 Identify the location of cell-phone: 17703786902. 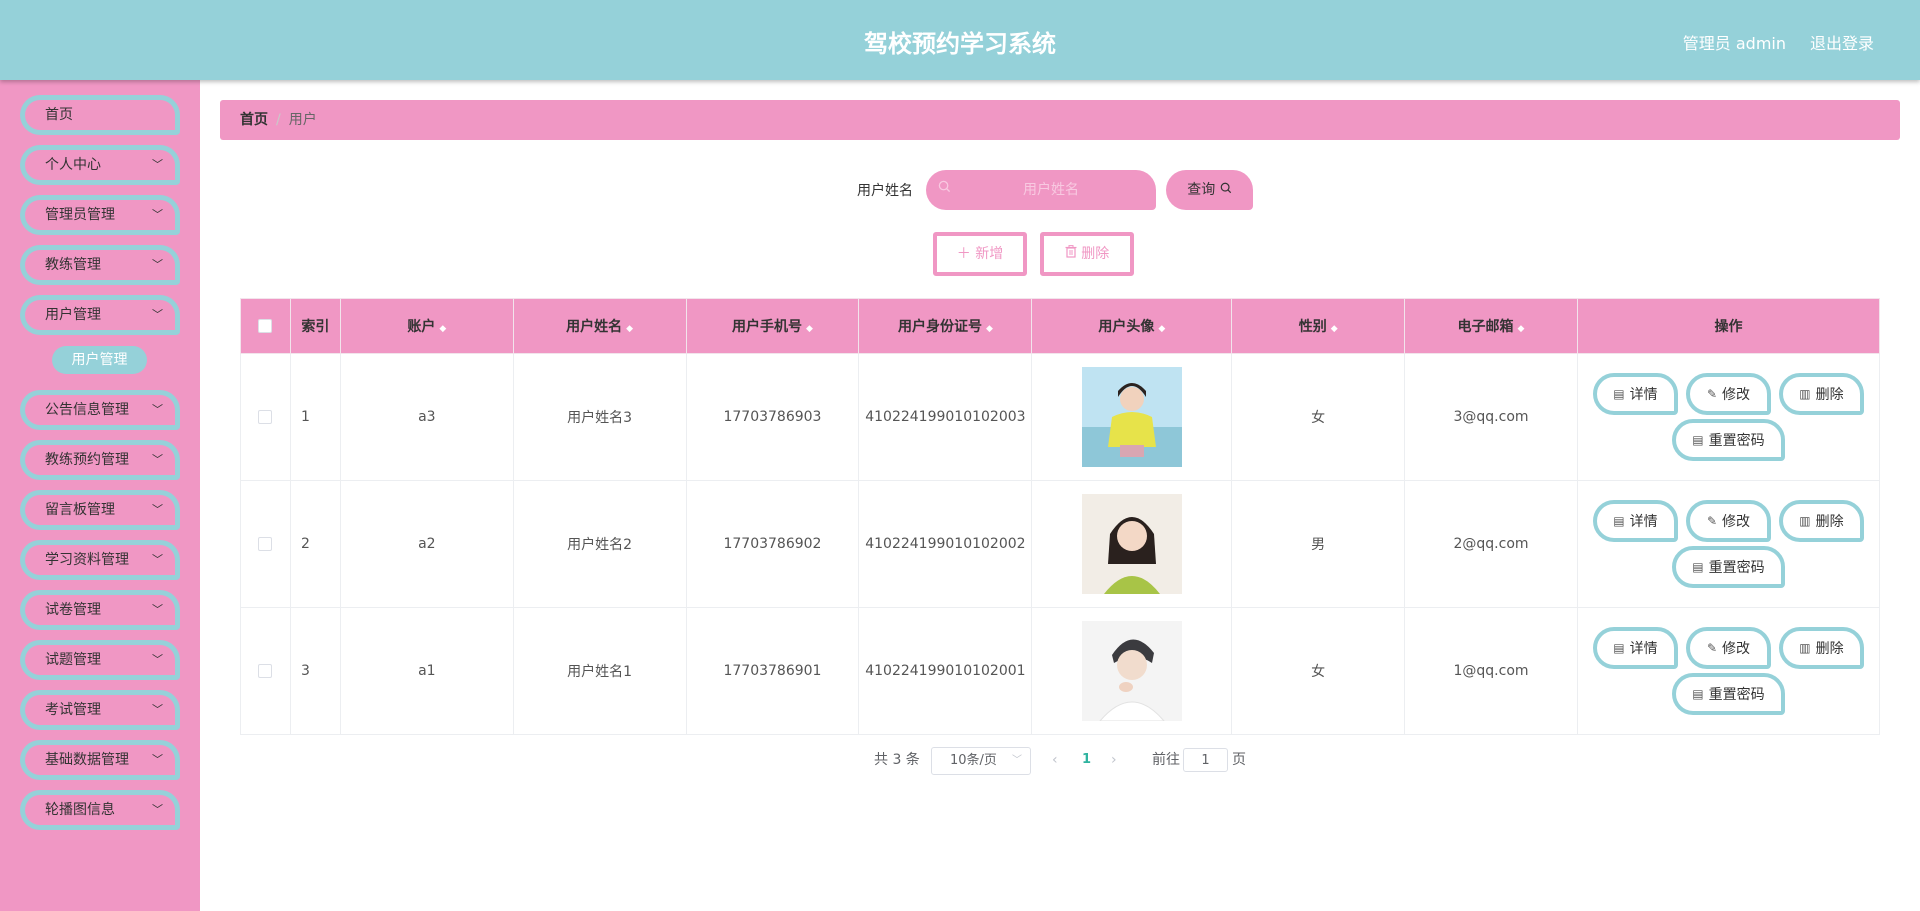
(772, 544).